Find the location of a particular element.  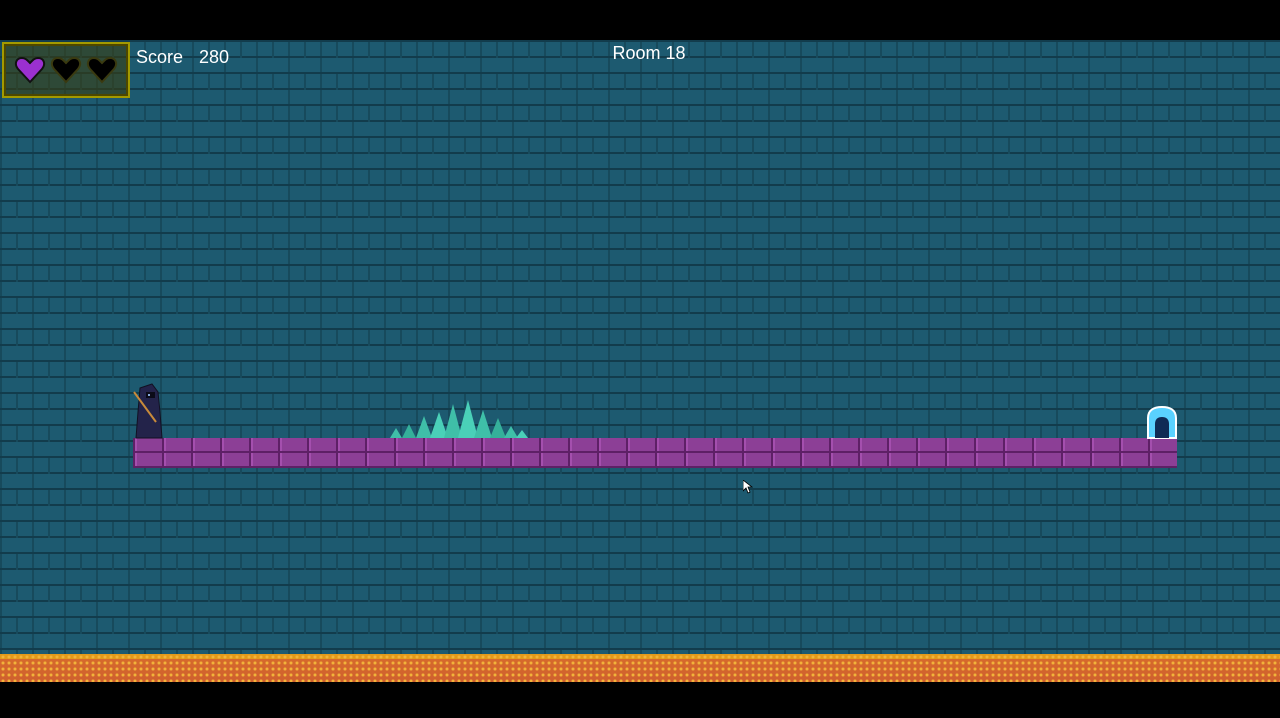

room-label: Room 18 is located at coordinates (649, 53).